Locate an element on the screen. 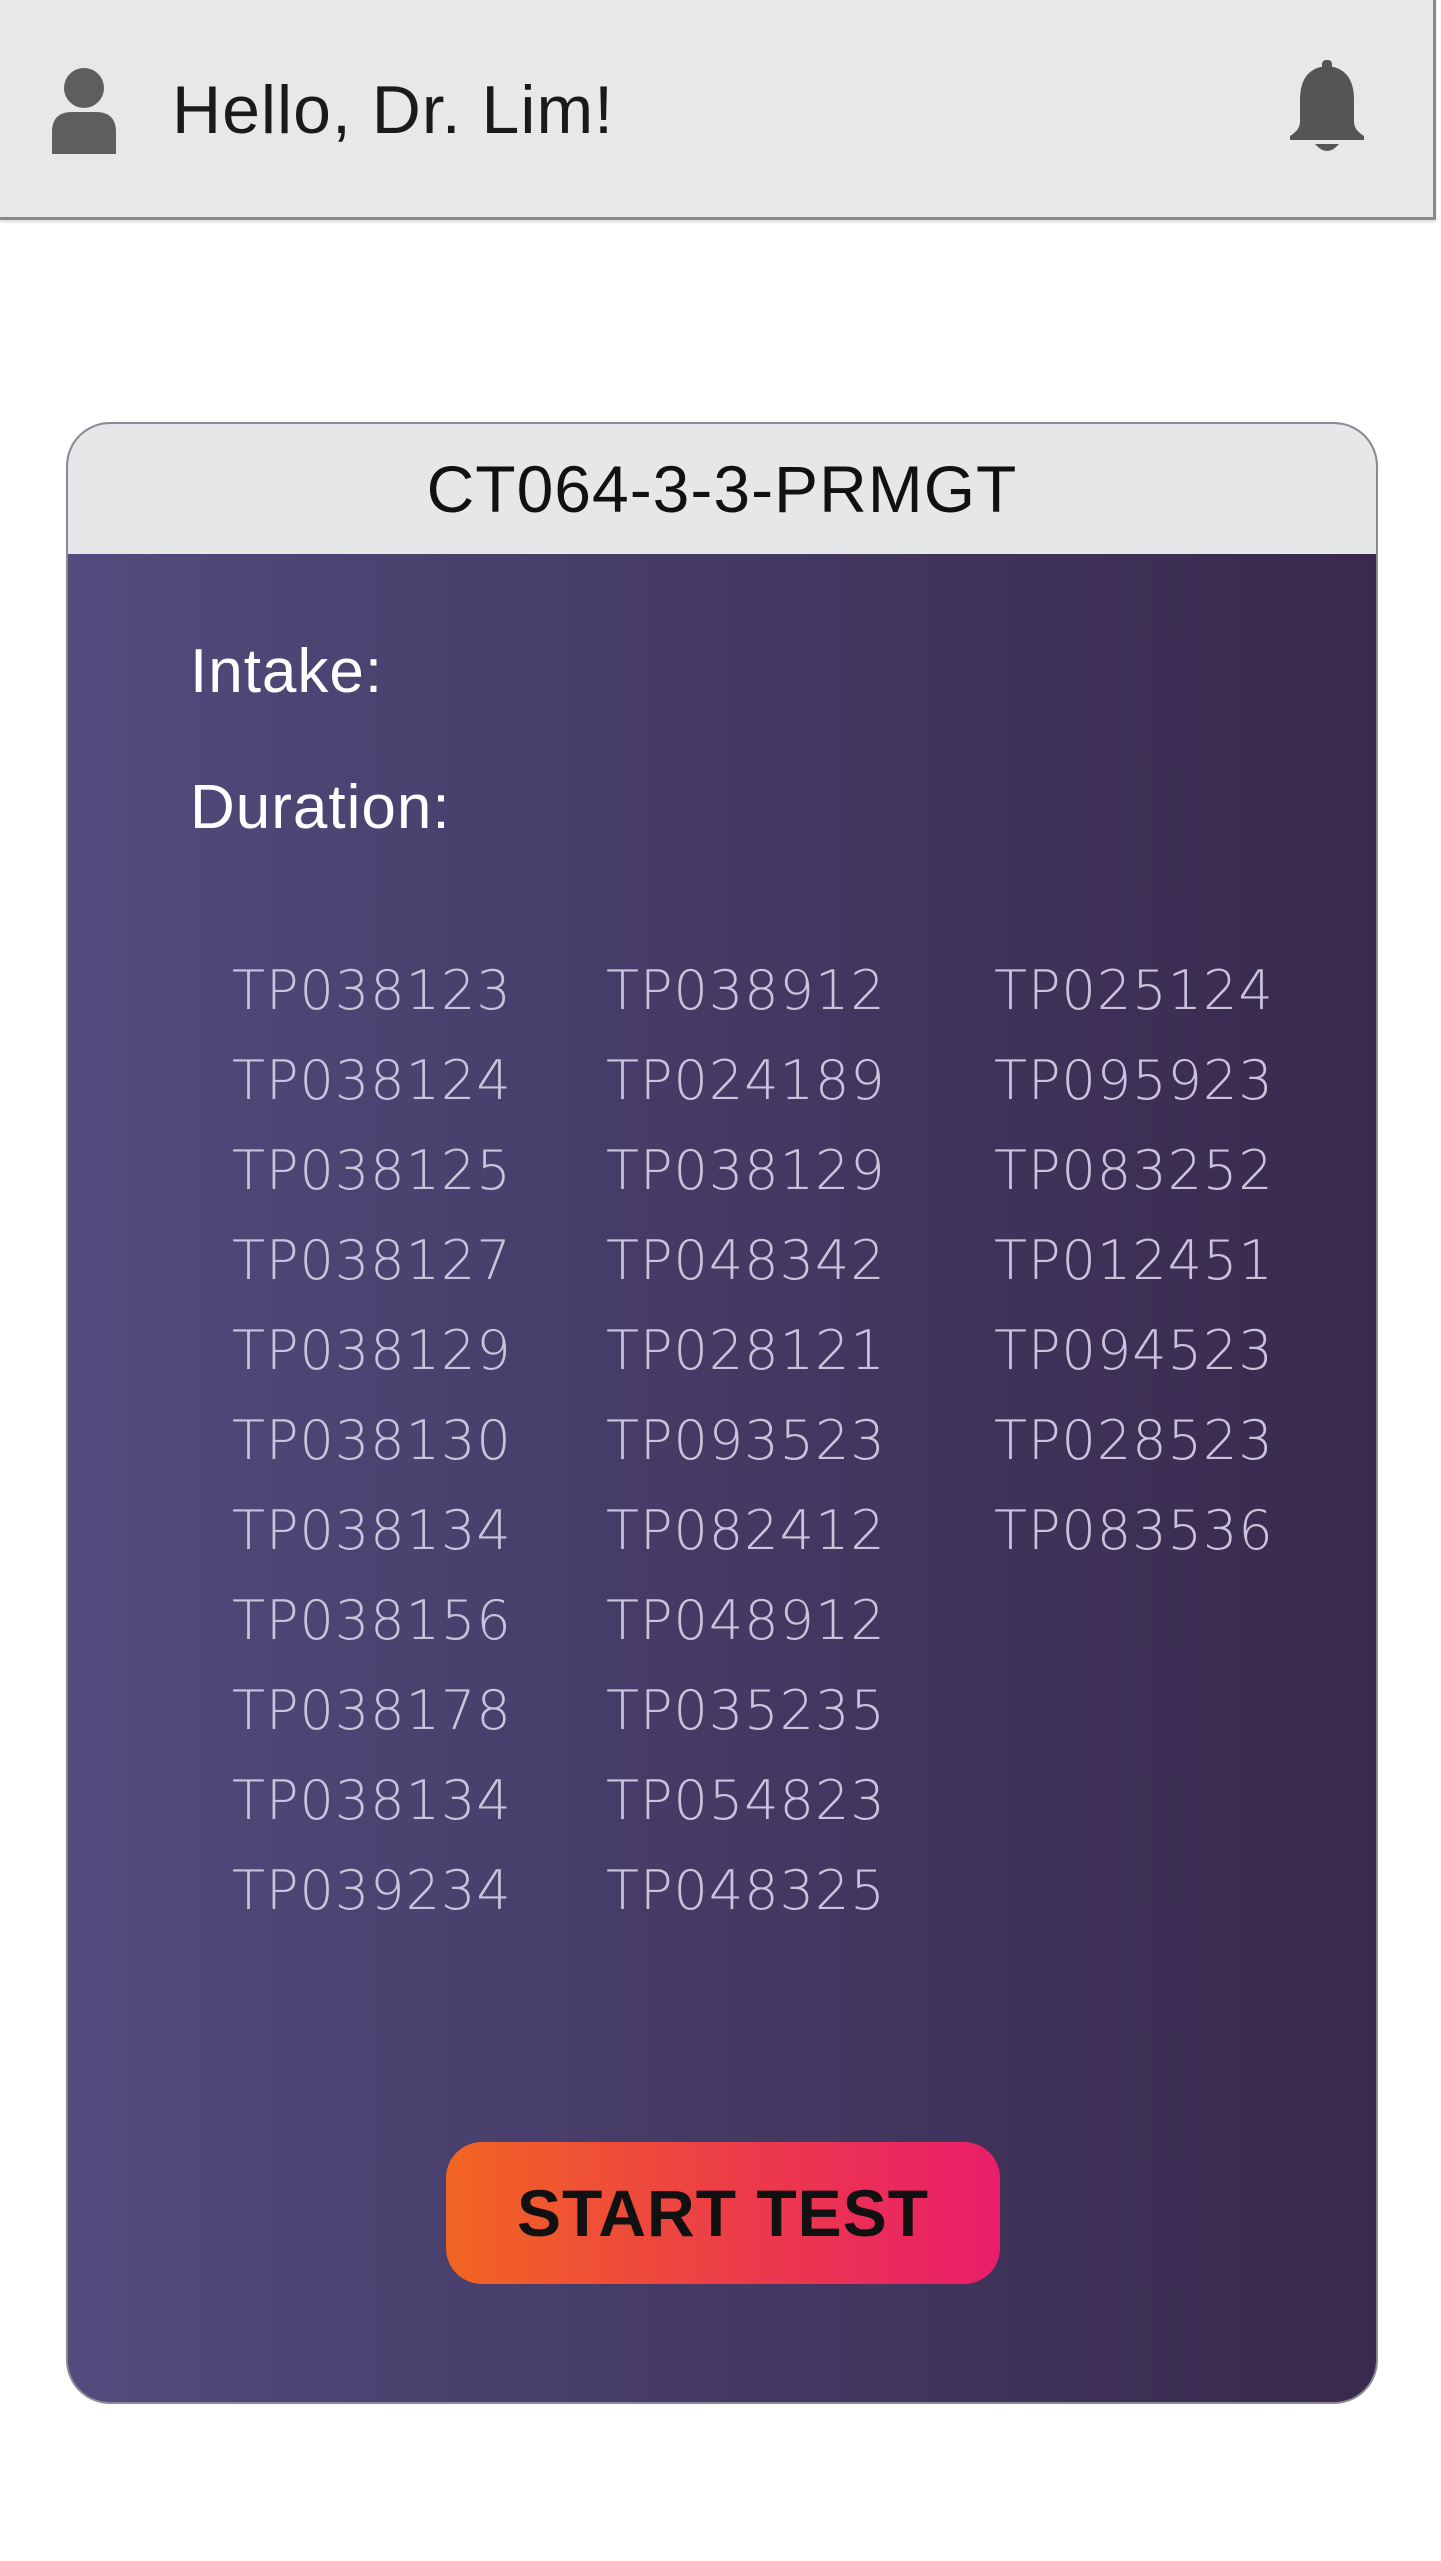  student-id: TP038178 is located at coordinates (372, 1710).